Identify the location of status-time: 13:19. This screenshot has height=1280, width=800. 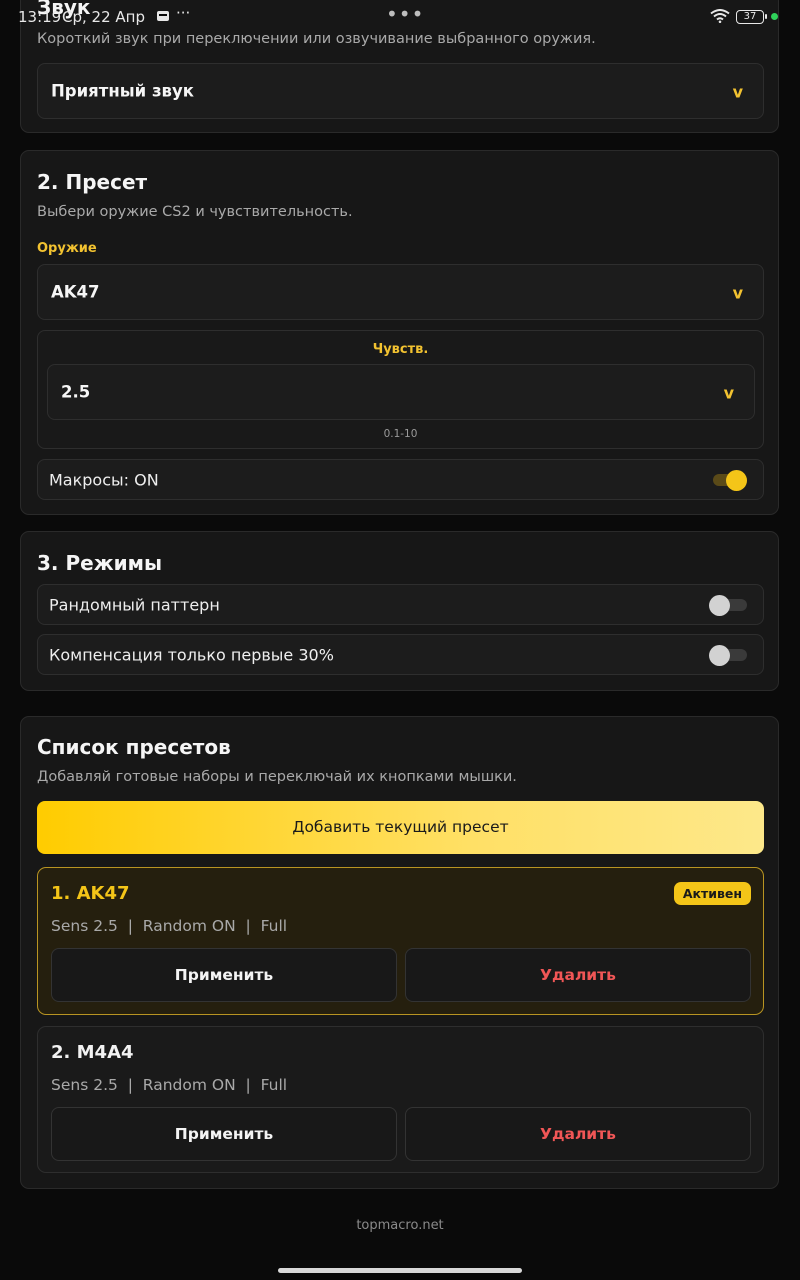
(40, 17).